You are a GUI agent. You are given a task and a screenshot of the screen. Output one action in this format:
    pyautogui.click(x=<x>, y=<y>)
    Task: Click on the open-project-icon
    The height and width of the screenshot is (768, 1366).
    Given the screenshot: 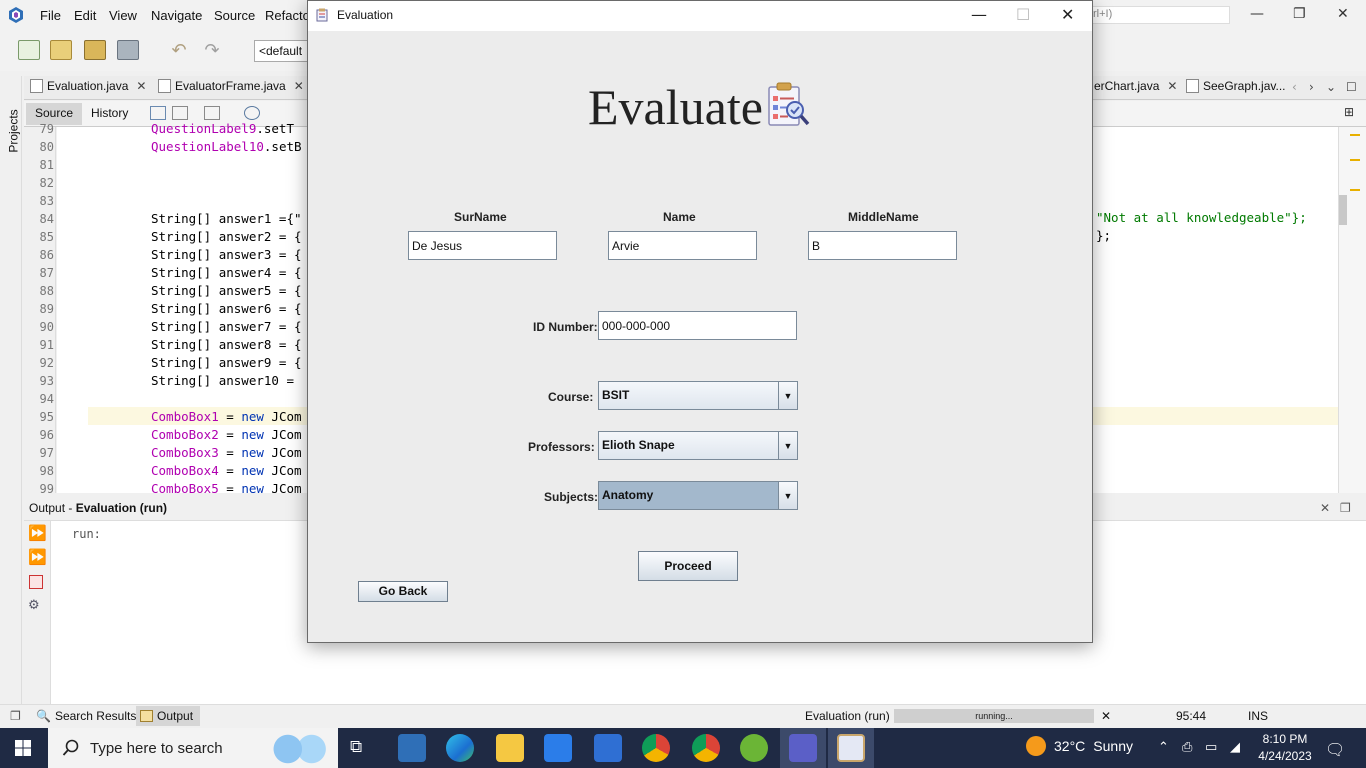 What is the action you would take?
    pyautogui.click(x=95, y=50)
    